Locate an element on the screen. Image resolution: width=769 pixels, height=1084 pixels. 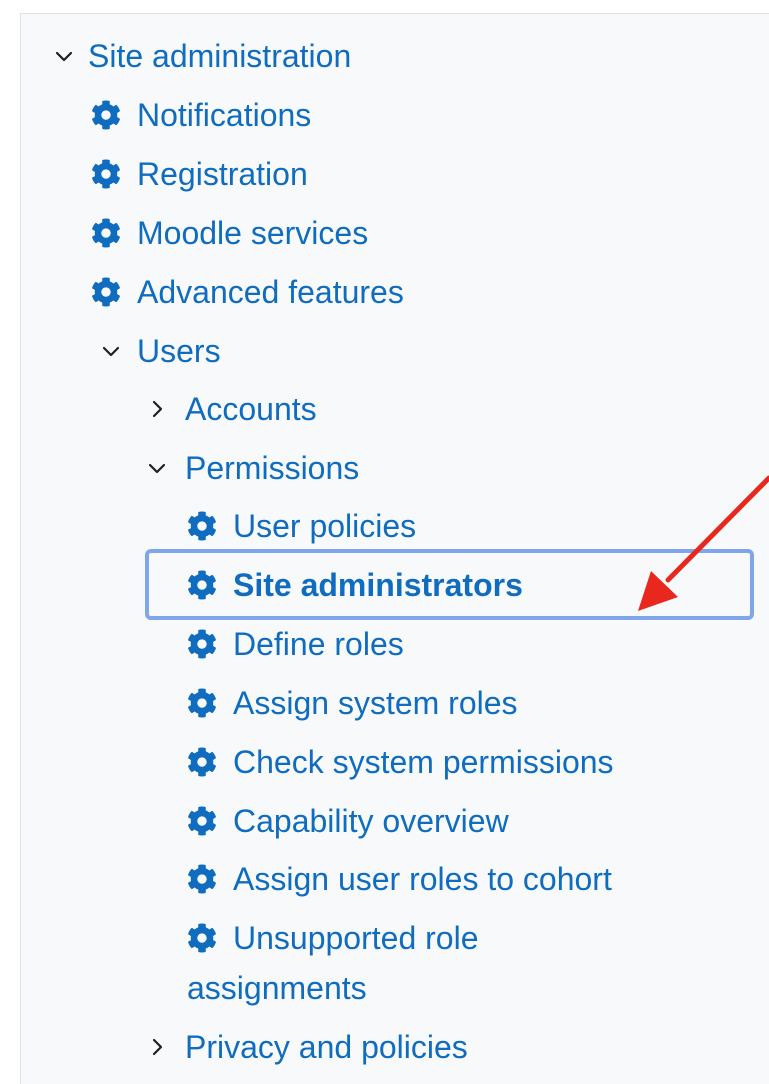
annotation-arrow is located at coordinates (703, 543).